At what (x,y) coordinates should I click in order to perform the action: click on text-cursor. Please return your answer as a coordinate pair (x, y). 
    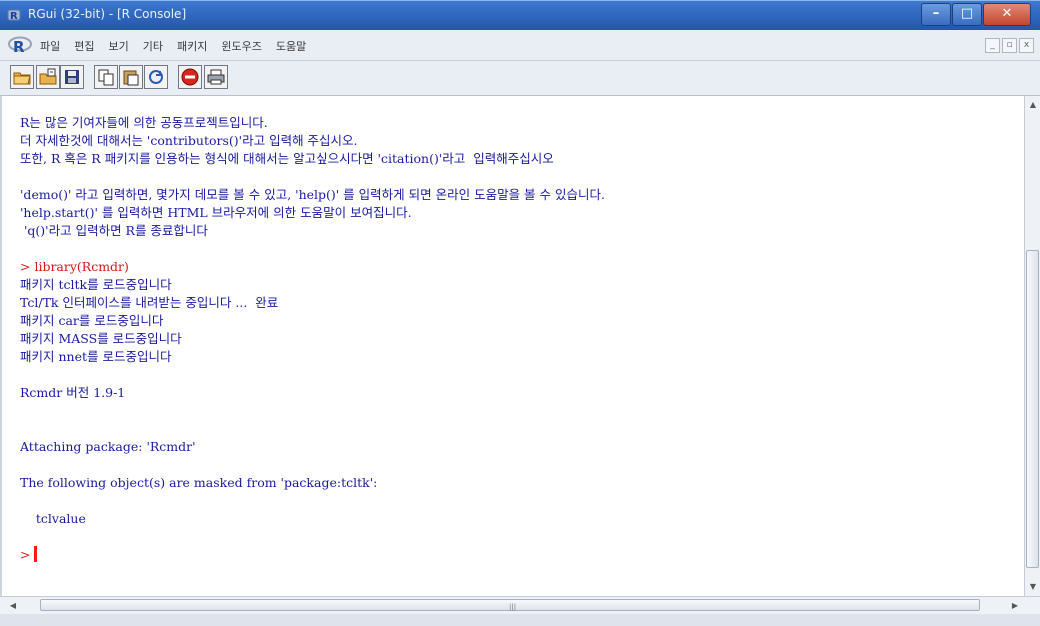
    Looking at the image, I should click on (36, 554).